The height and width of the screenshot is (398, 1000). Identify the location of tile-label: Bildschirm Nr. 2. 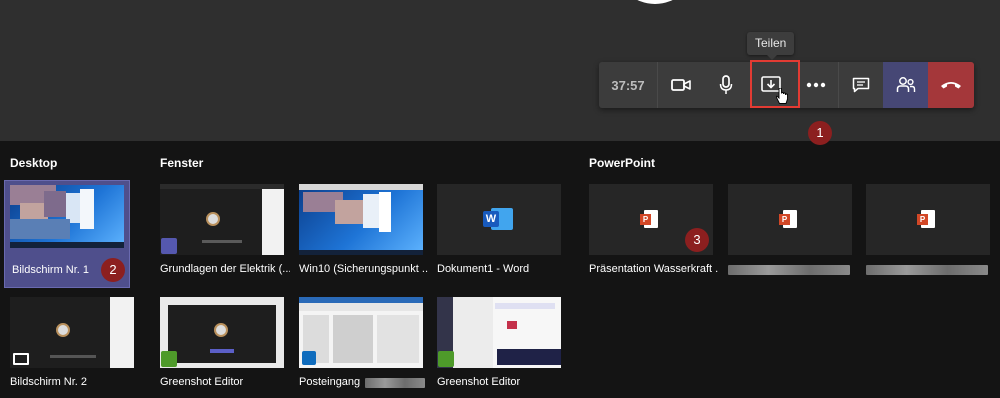
(49, 382).